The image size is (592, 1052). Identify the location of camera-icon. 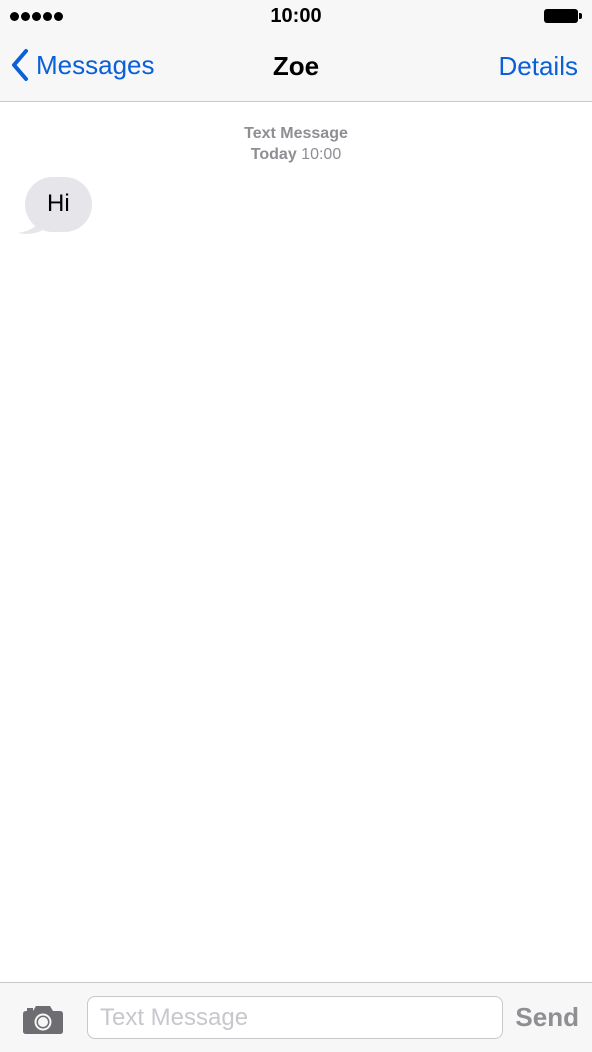
(43, 1020).